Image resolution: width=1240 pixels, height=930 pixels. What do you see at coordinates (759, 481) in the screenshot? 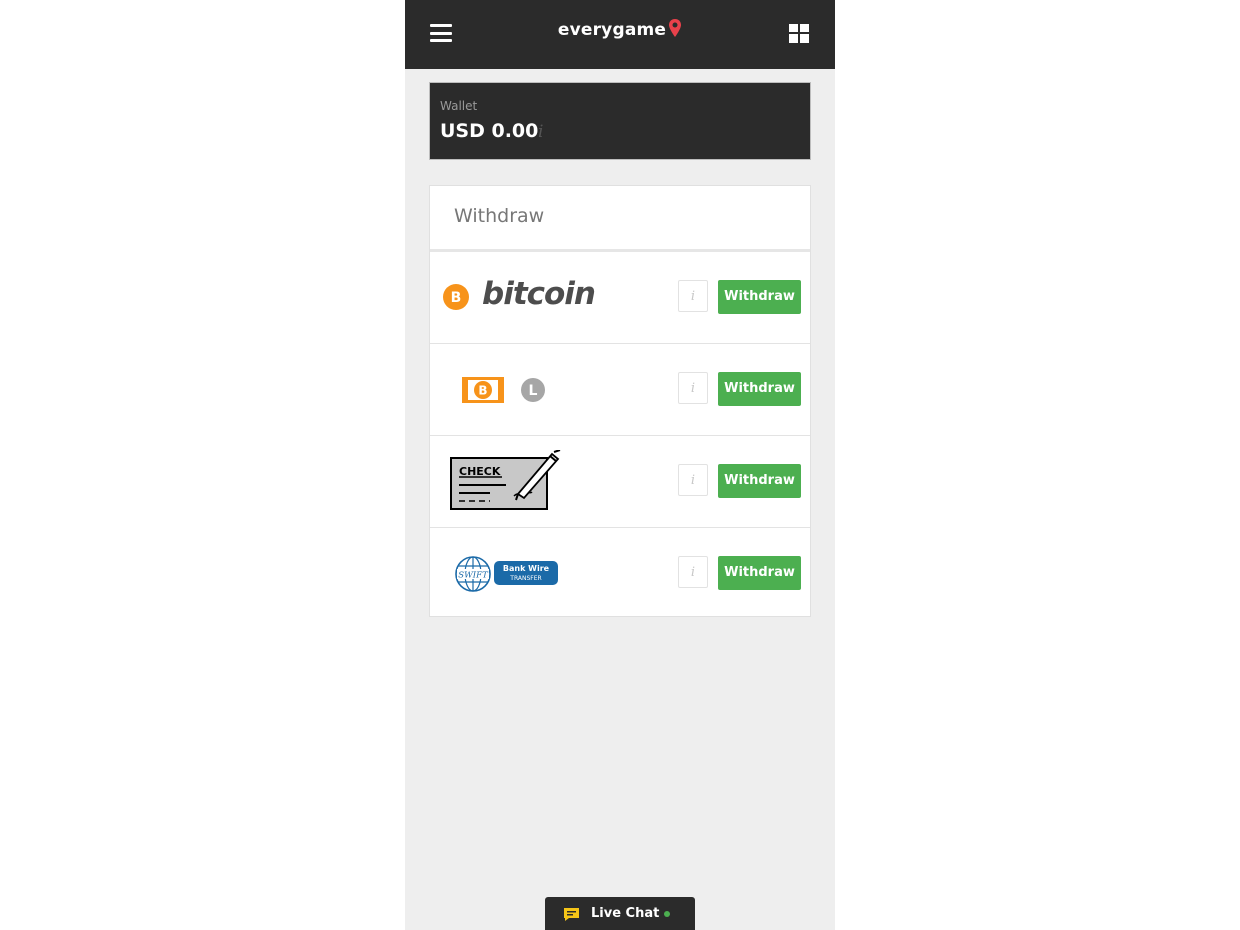
I see `withdraw-button-check: Withdraw` at bounding box center [759, 481].